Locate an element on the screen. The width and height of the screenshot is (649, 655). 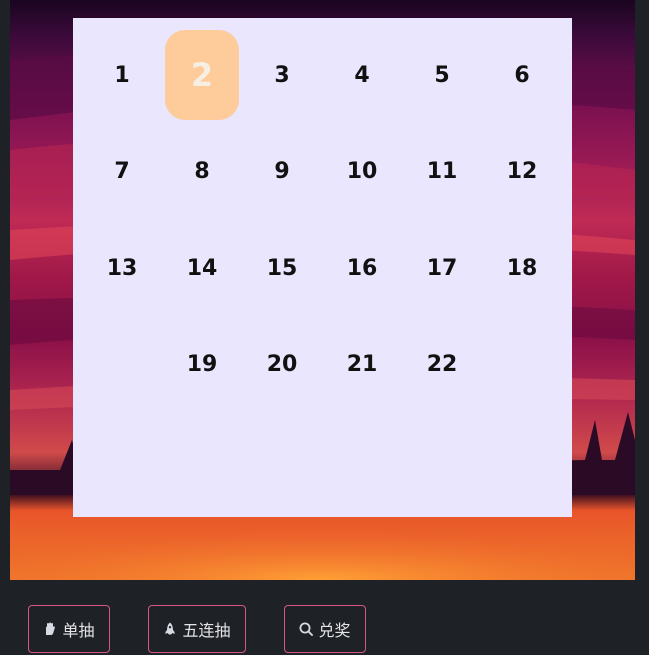
search-icon is located at coordinates (306, 629).